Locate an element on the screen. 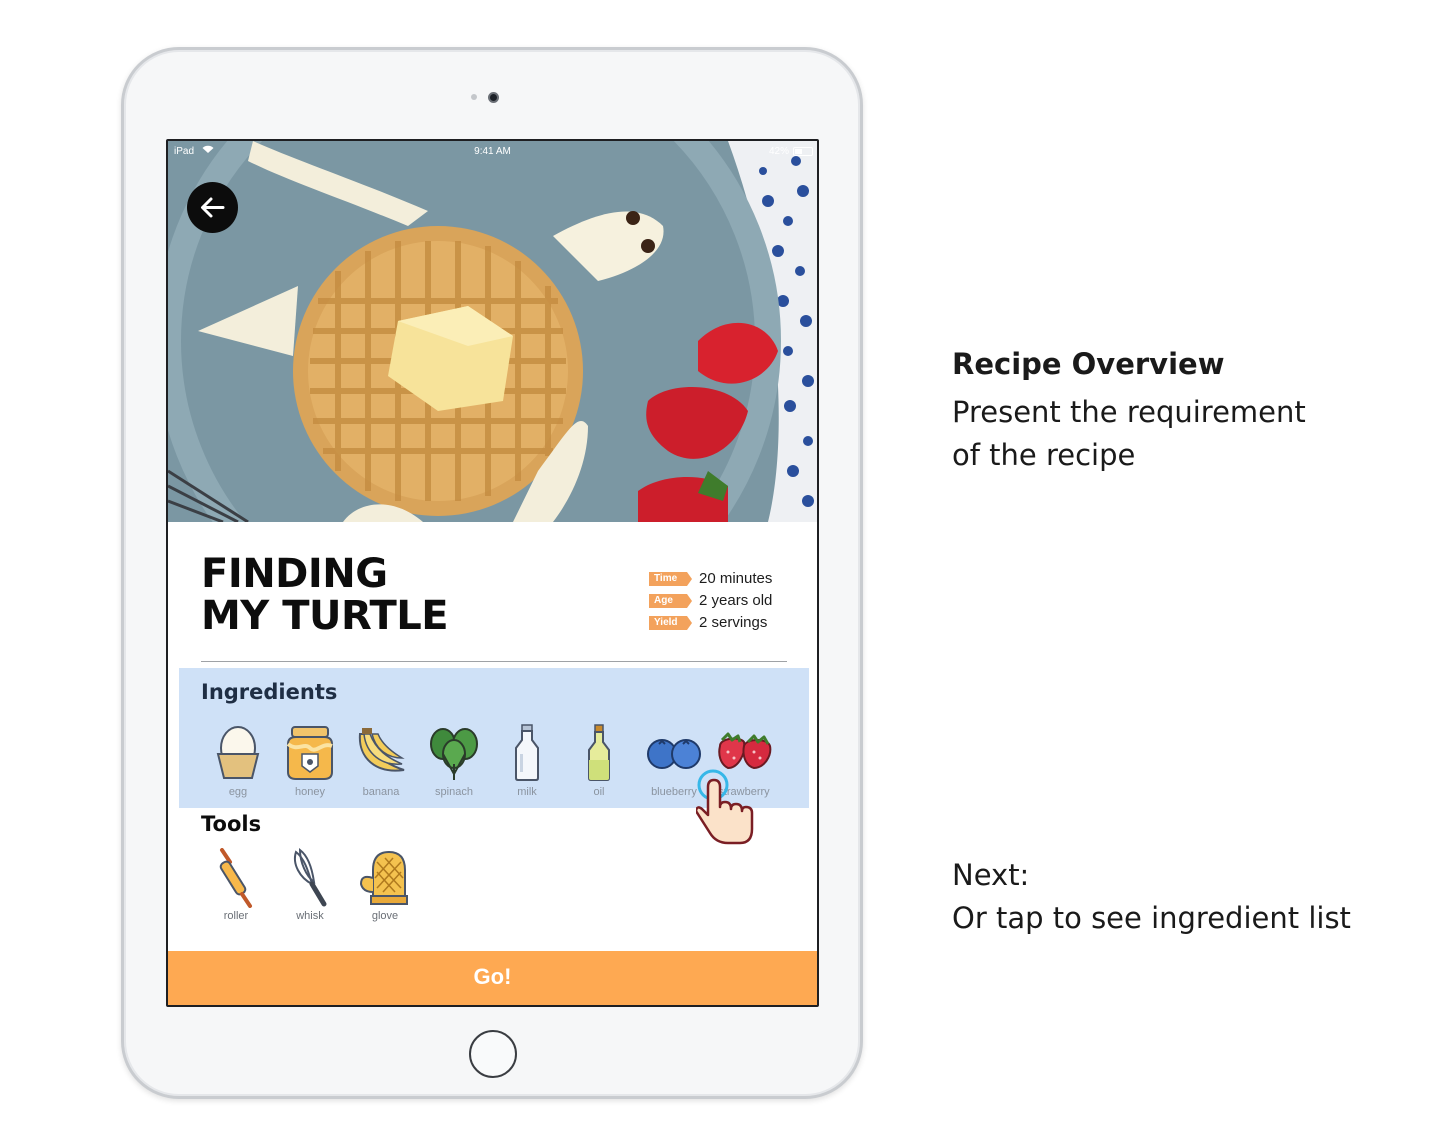 This screenshot has width=1447, height=1145. tool-whisk-label: whisk is located at coordinates (310, 916).